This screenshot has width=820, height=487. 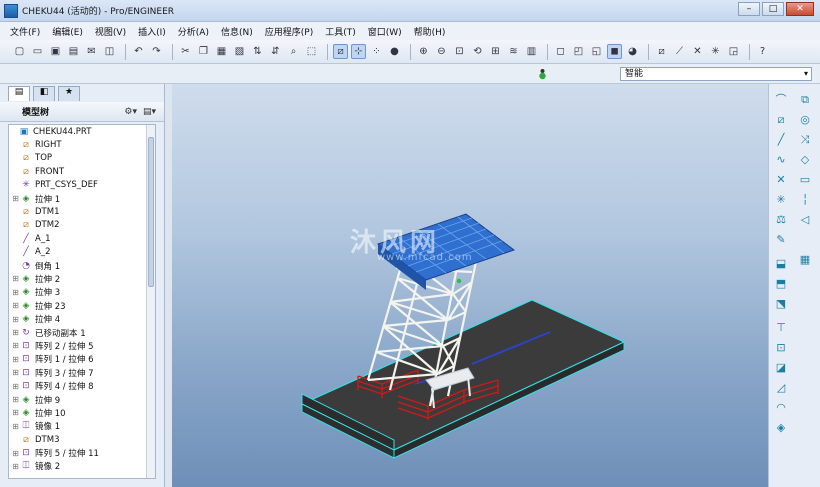 I want to click on tab-favorites: ★, so click(x=69, y=93).